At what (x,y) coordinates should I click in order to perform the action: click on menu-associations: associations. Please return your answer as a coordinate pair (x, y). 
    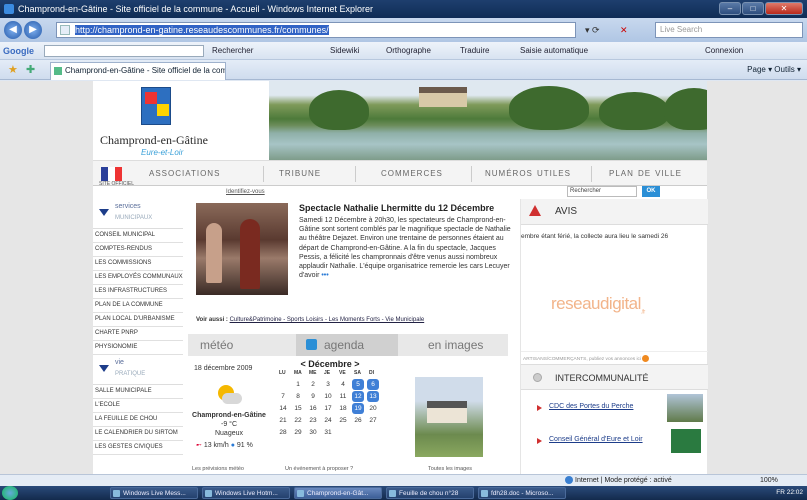
    Looking at the image, I should click on (184, 173).